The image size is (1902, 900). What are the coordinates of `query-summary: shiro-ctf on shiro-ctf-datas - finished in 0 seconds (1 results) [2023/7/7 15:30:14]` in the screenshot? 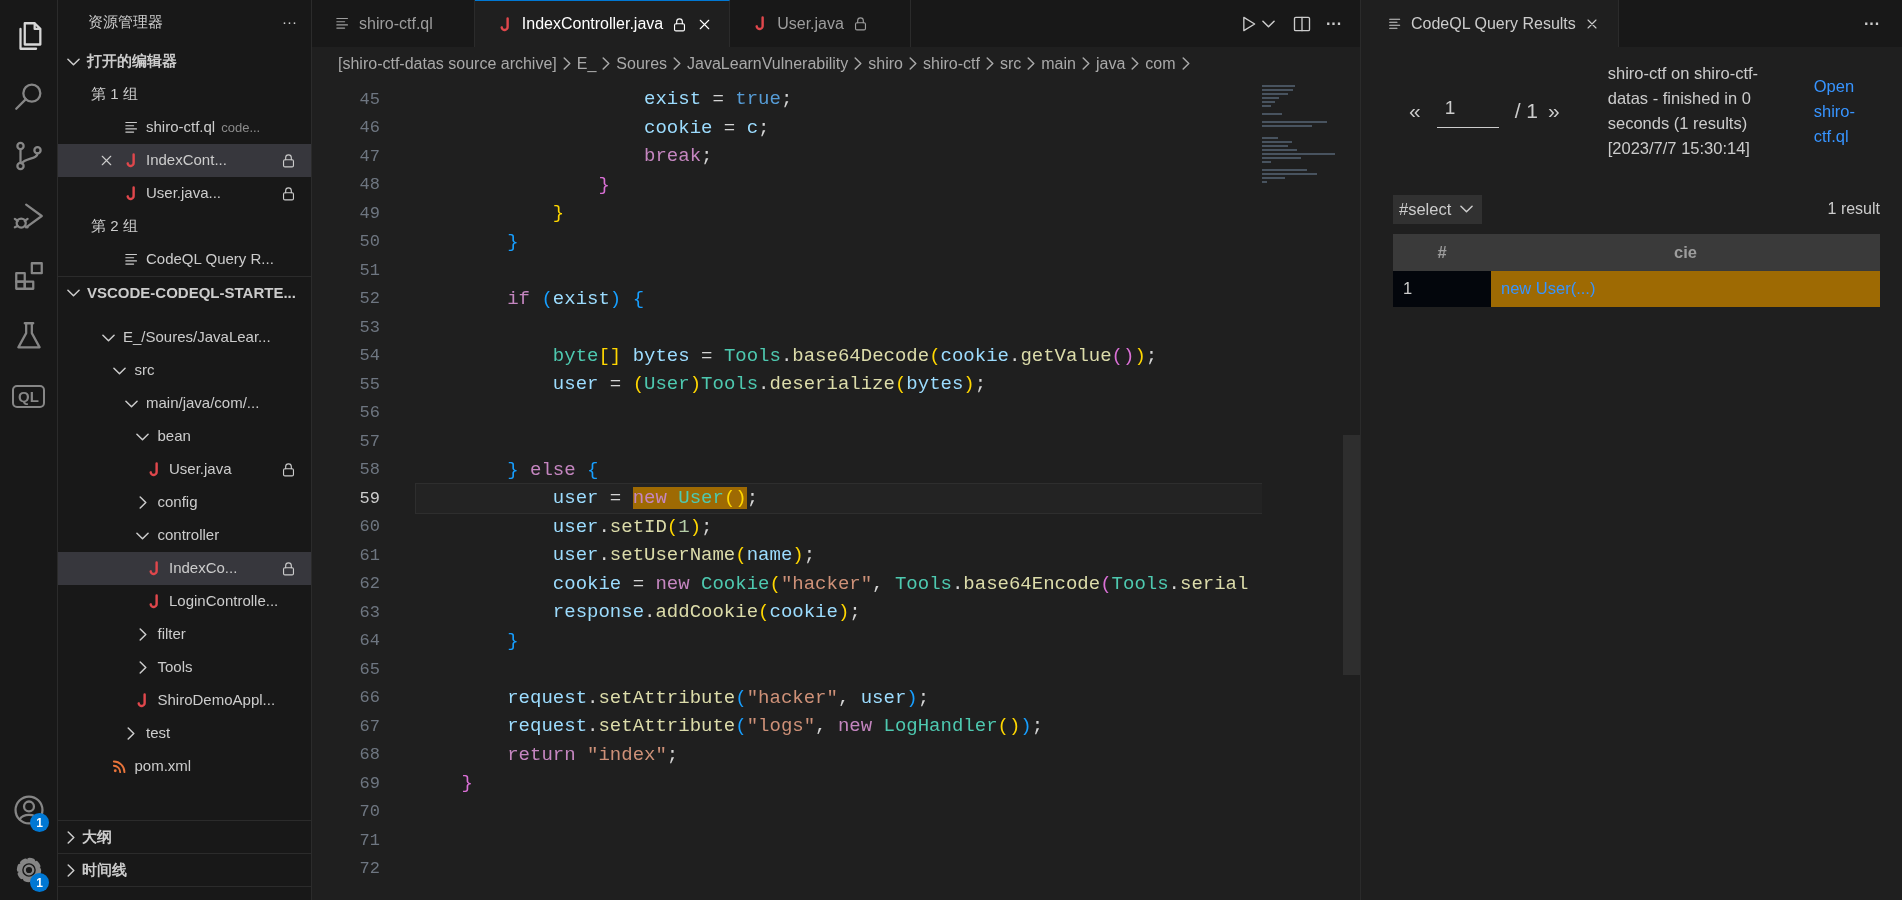 It's located at (1683, 111).